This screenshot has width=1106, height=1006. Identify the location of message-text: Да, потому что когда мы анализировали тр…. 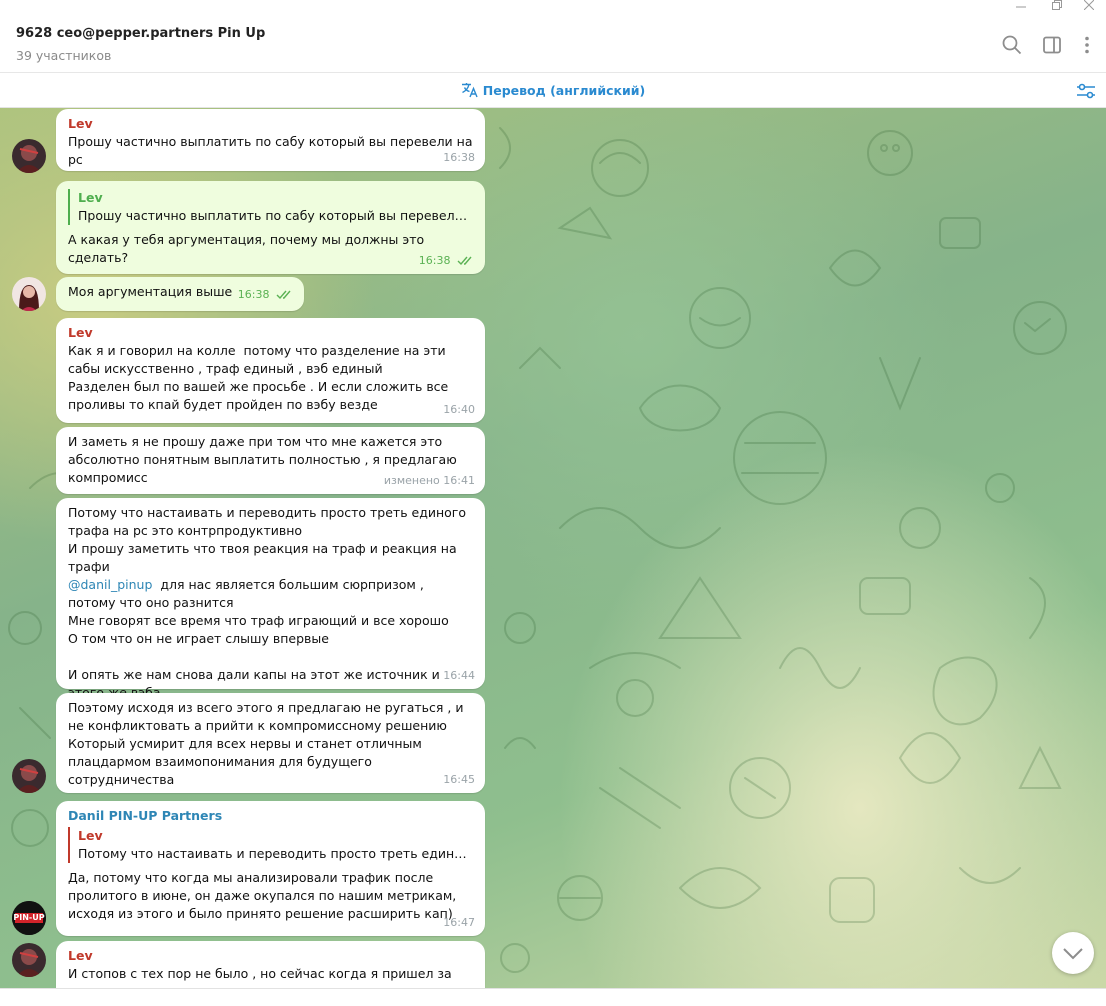
(264, 895).